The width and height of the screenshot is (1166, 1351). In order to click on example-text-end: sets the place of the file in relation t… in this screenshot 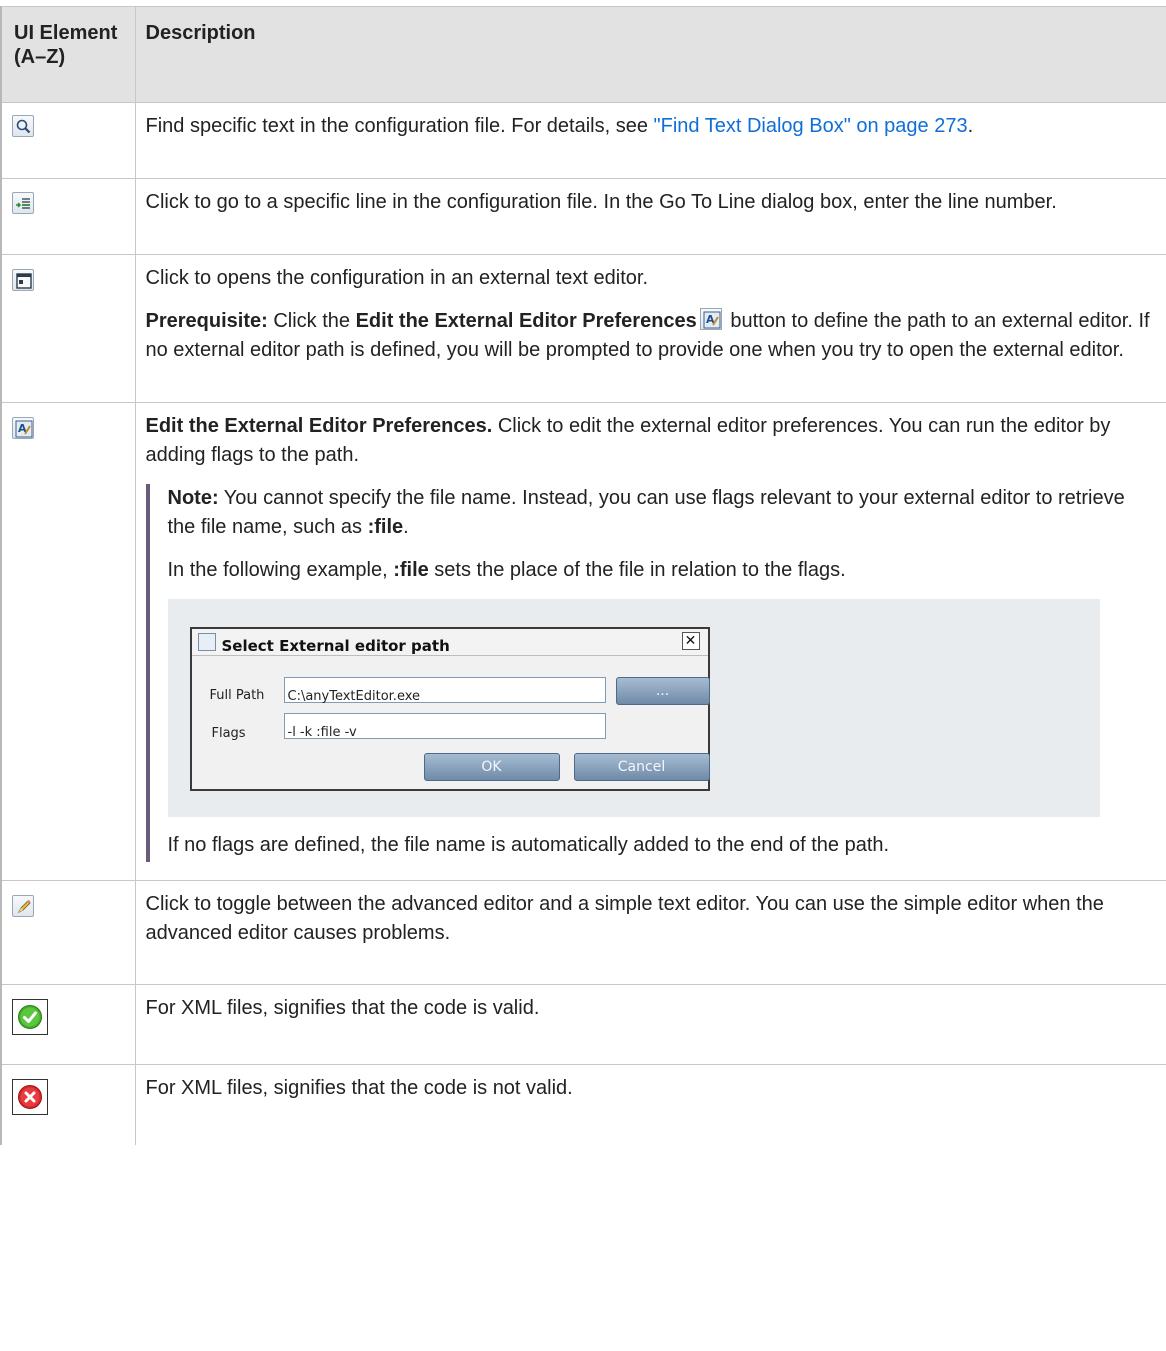, I will do `click(637, 570)`.